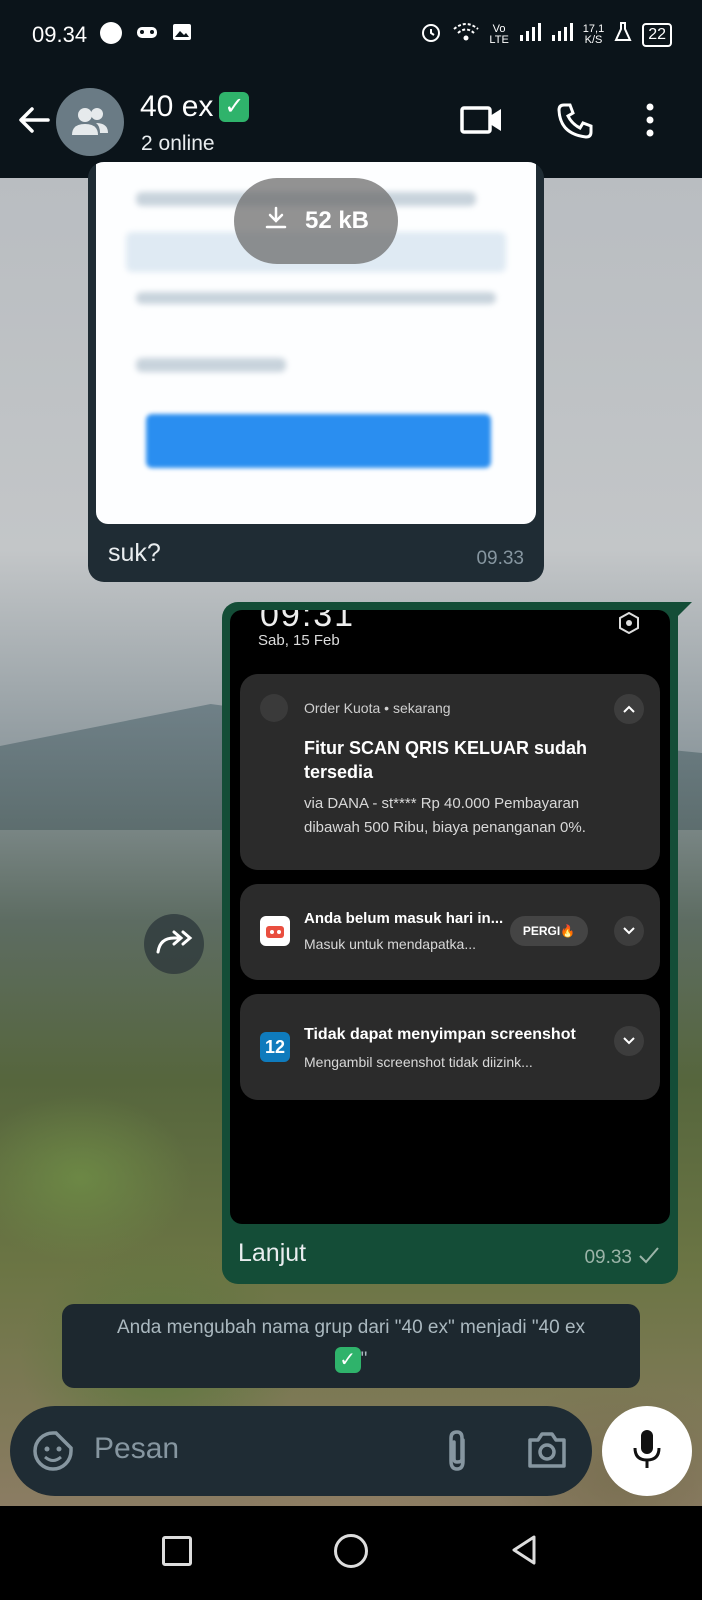 The height and width of the screenshot is (1600, 702). Describe the element at coordinates (377, 708) in the screenshot. I see `notification-app: Order Kuota • sekarang` at that location.